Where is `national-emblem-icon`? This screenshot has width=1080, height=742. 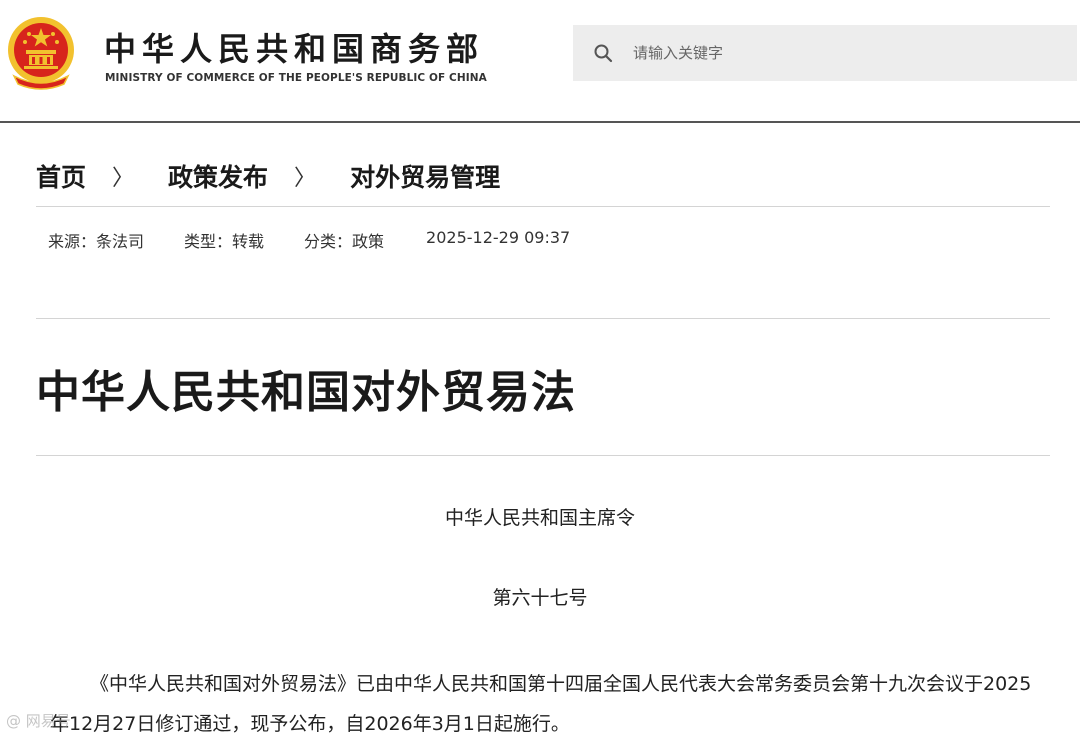
national-emblem-icon is located at coordinates (41, 53).